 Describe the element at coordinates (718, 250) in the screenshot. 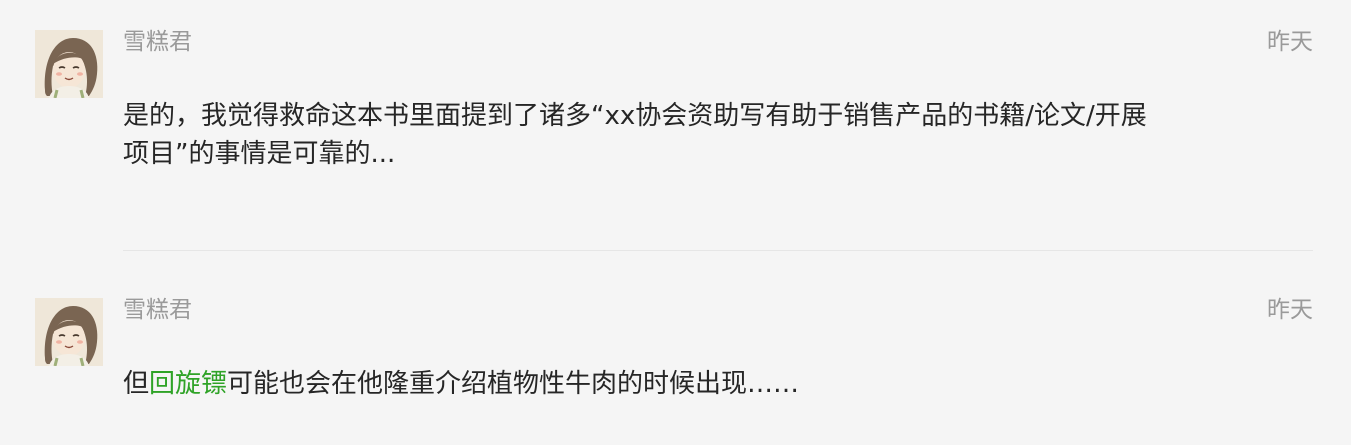

I see `comment-divider` at that location.